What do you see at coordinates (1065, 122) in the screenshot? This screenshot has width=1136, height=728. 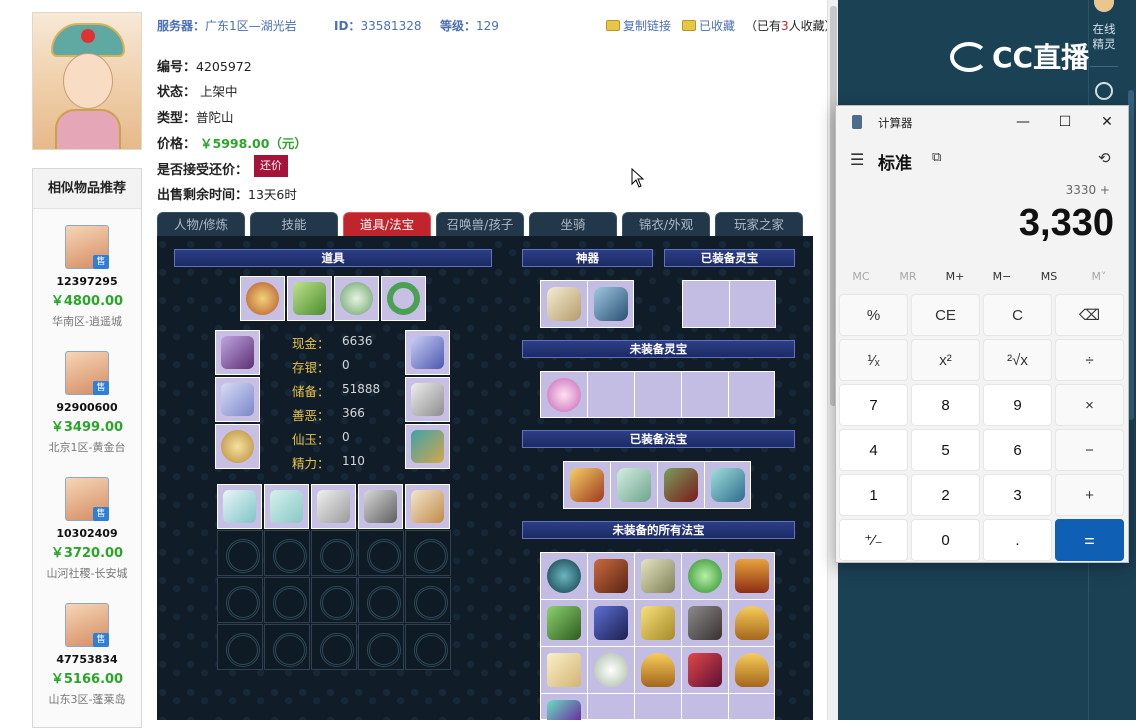 I see `maximize-button: ☐` at bounding box center [1065, 122].